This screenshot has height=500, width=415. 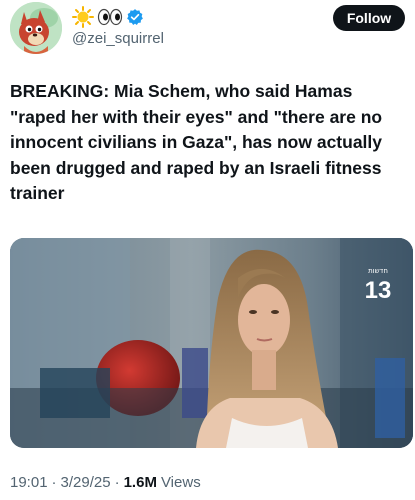 What do you see at coordinates (140, 482) in the screenshot?
I see `views-count: 1.6M` at bounding box center [140, 482].